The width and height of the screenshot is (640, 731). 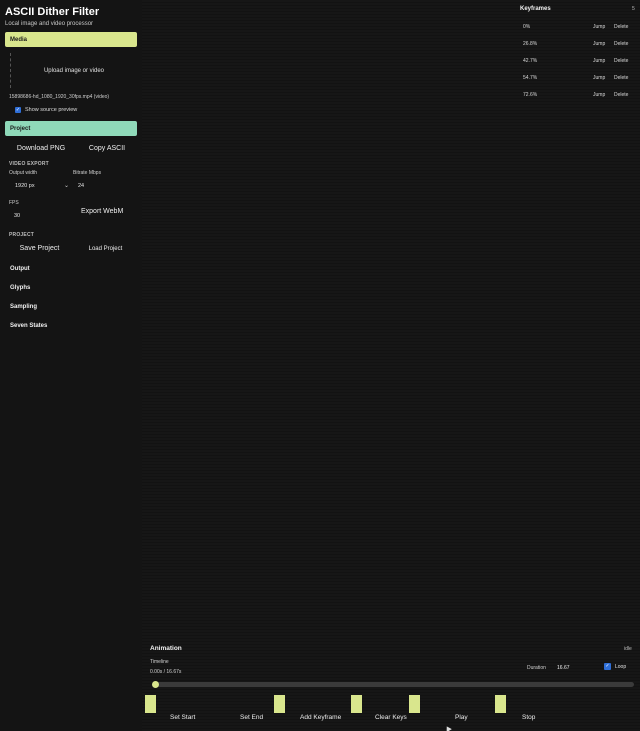 What do you see at coordinates (87, 173) in the screenshot?
I see `bitrate-label: Bitrate Mbps` at bounding box center [87, 173].